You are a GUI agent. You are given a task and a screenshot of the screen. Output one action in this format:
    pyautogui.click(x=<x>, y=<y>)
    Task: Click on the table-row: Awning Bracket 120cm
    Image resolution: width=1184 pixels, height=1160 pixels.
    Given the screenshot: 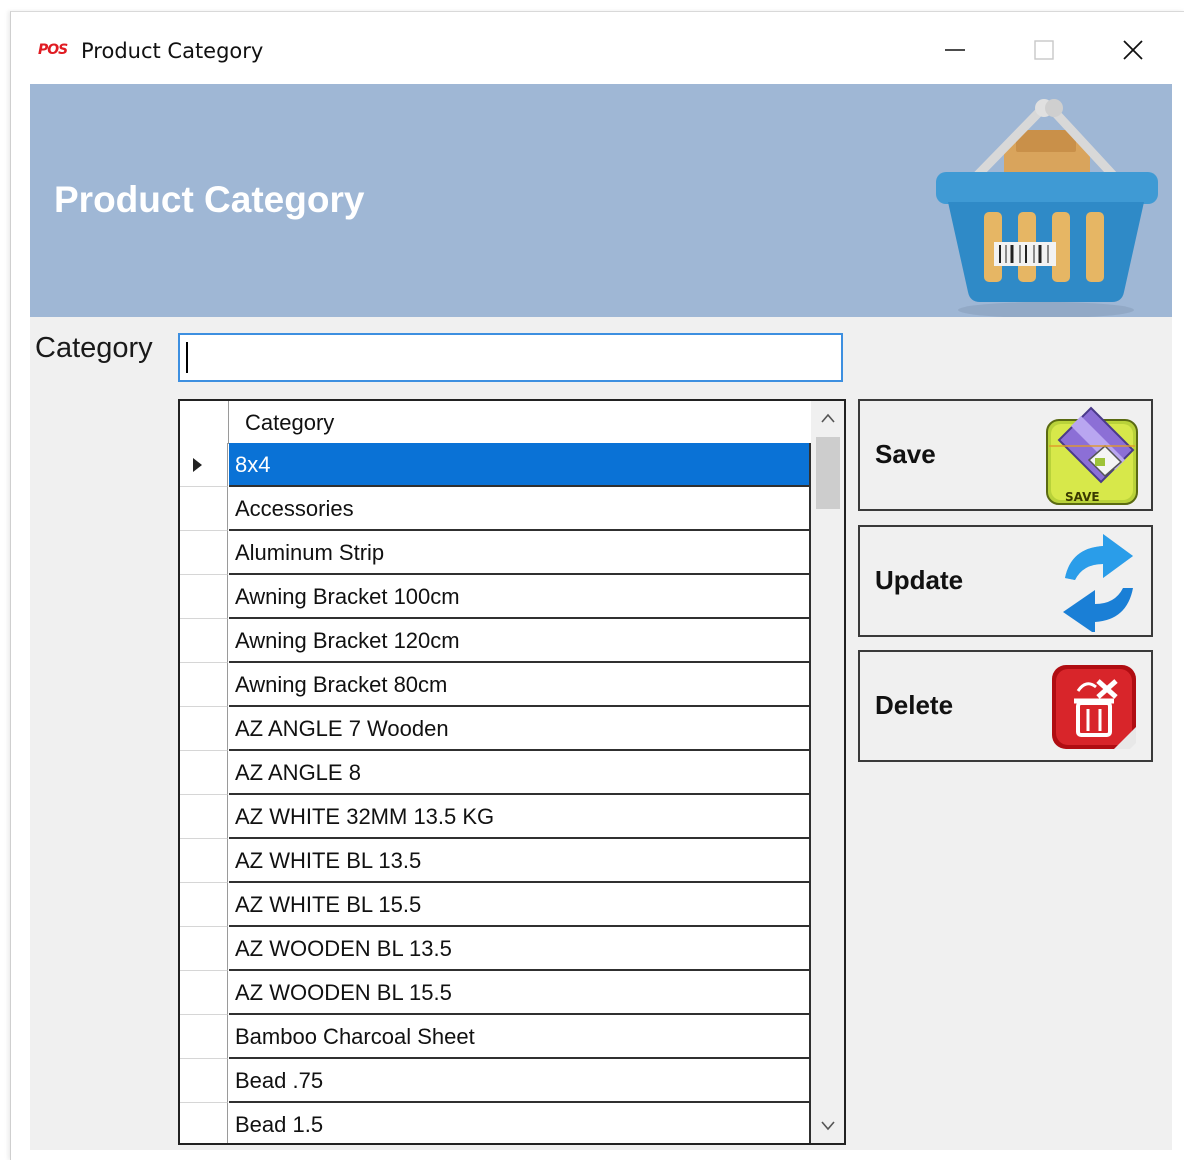 What is the action you would take?
    pyautogui.click(x=495, y=641)
    